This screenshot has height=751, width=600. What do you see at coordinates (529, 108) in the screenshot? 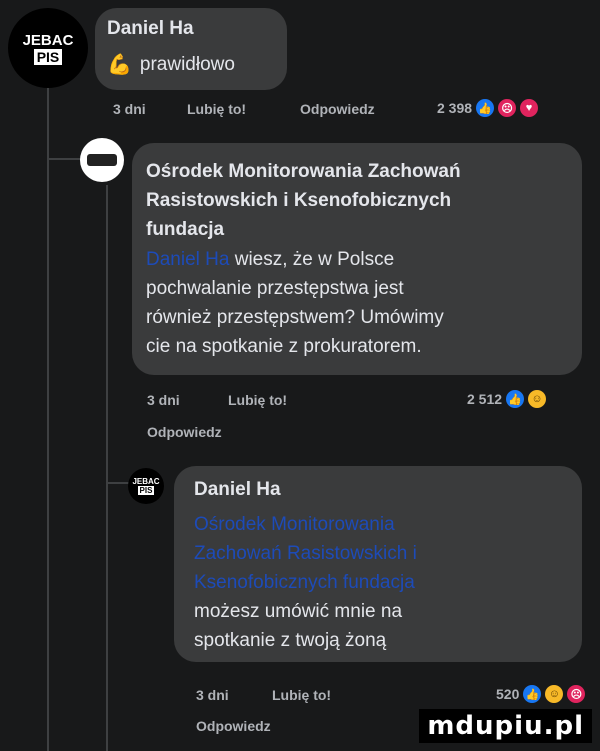
I see `love-icon: ♥` at bounding box center [529, 108].